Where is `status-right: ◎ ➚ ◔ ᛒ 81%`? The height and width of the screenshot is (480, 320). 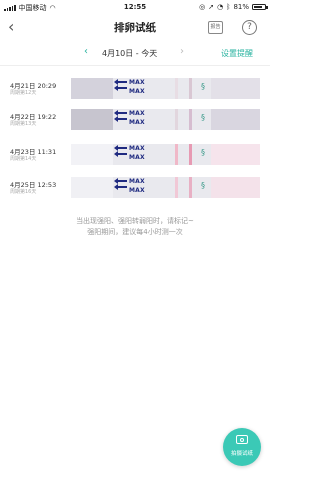 status-right: ◎ ➚ ◔ ᛒ 81% is located at coordinates (233, 7).